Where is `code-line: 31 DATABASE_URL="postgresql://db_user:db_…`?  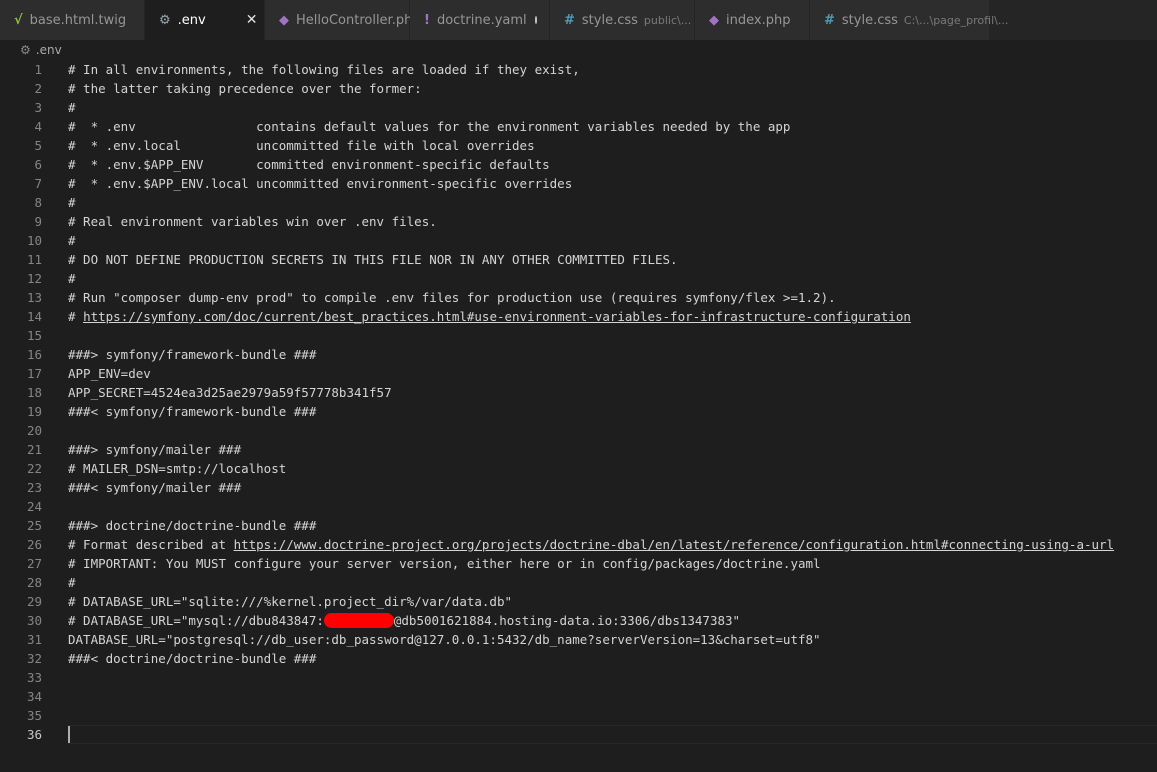
code-line: 31 DATABASE_URL="postgresql://db_user:db_… is located at coordinates (410, 639).